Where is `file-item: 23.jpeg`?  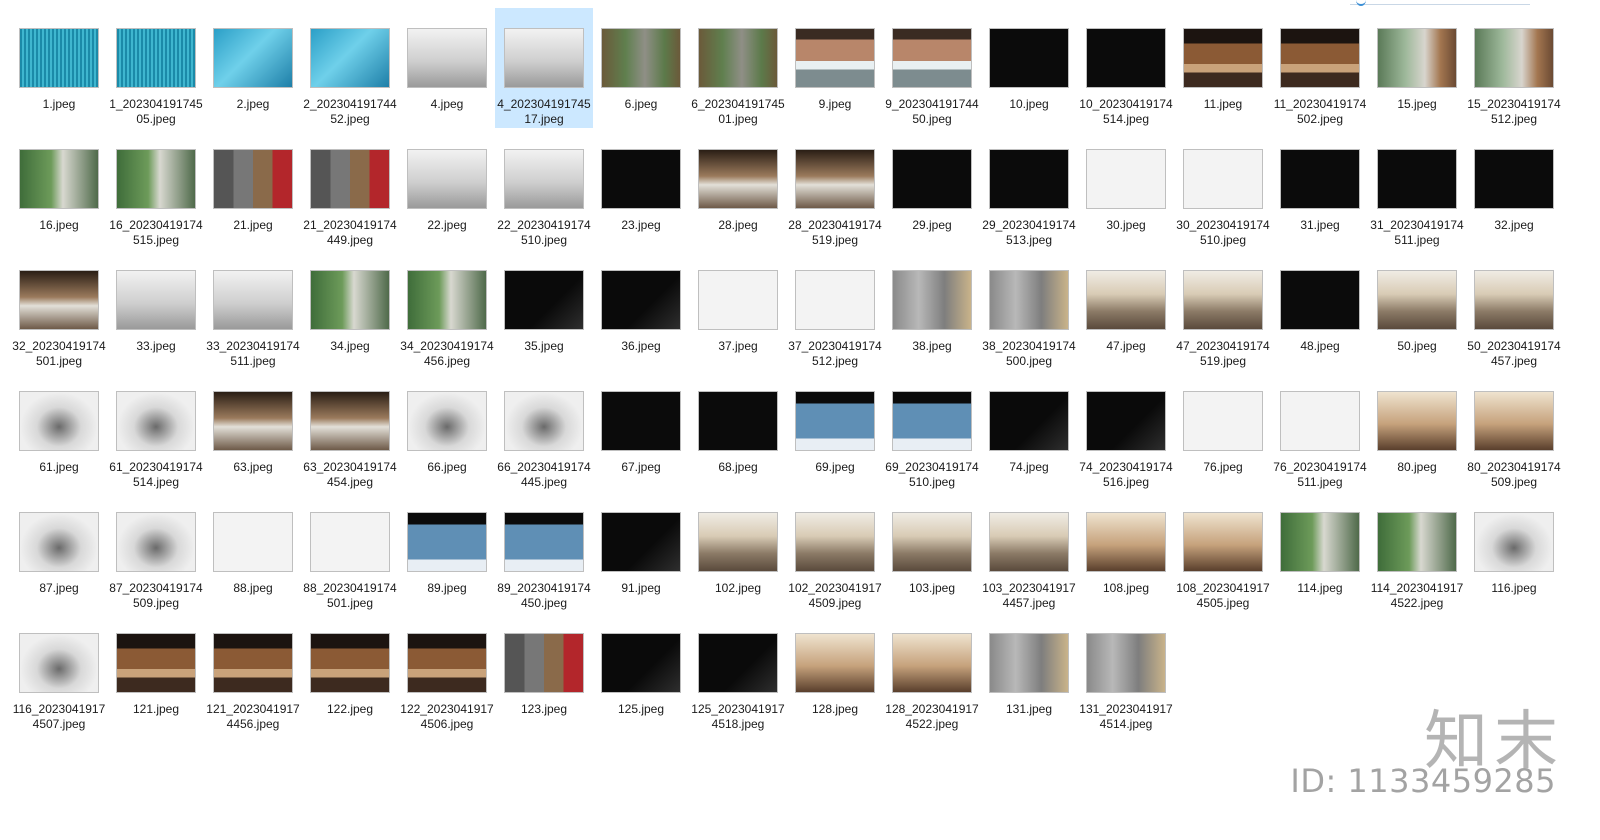 file-item: 23.jpeg is located at coordinates (641, 189).